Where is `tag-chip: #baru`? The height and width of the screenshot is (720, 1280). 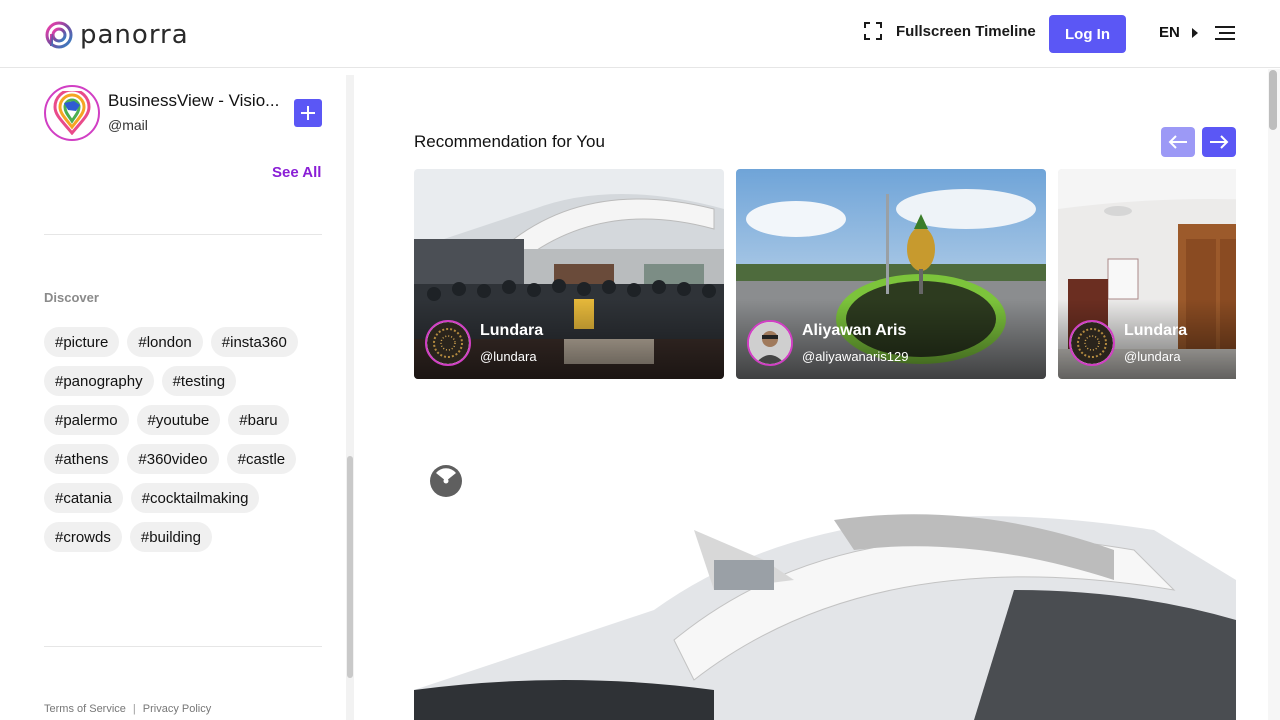 tag-chip: #baru is located at coordinates (258, 420).